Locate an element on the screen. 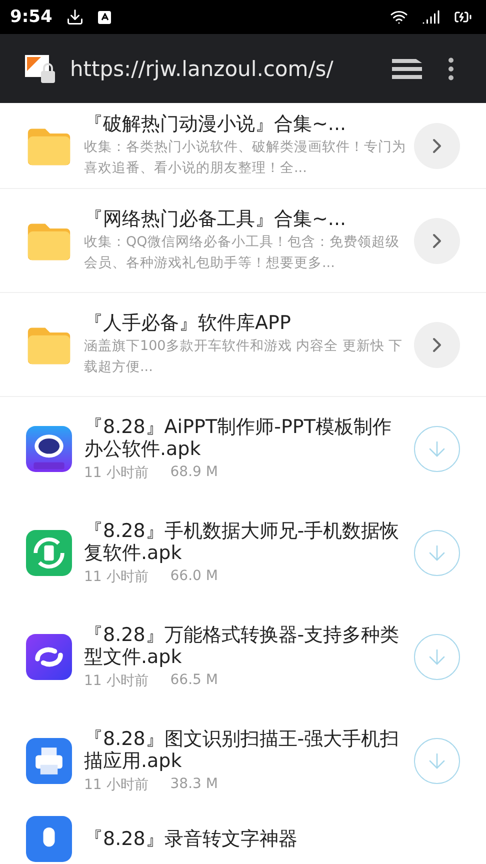 Image resolution: width=486 pixels, height=864 pixels. text-notification-icon is located at coordinates (105, 17).